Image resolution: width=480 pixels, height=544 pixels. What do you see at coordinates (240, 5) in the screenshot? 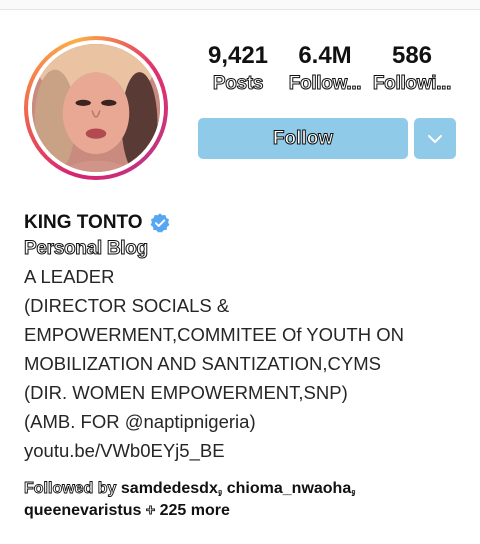
I see `top-divider` at bounding box center [240, 5].